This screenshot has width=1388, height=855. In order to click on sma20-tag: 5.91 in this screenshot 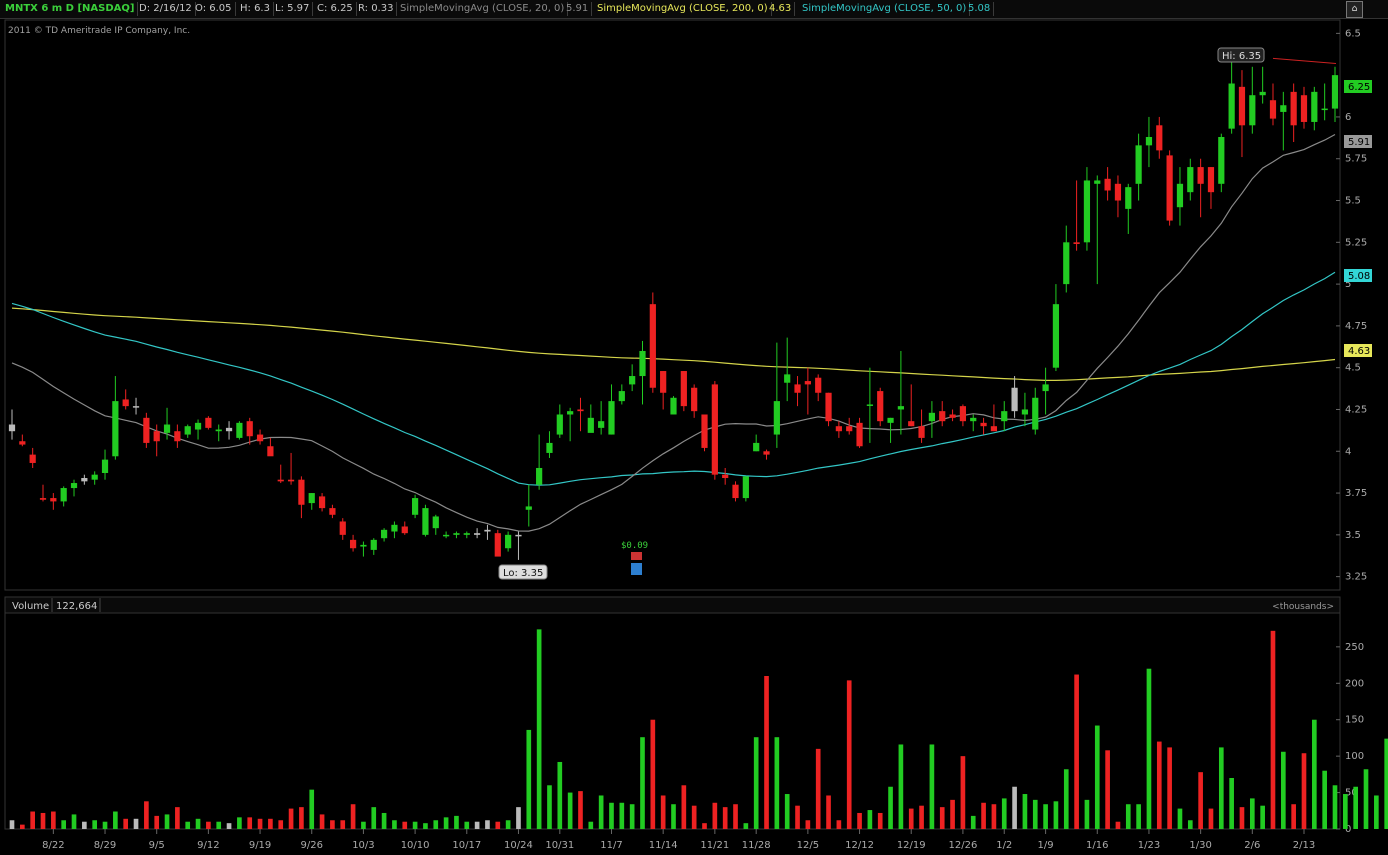, I will do `click(1359, 142)`.